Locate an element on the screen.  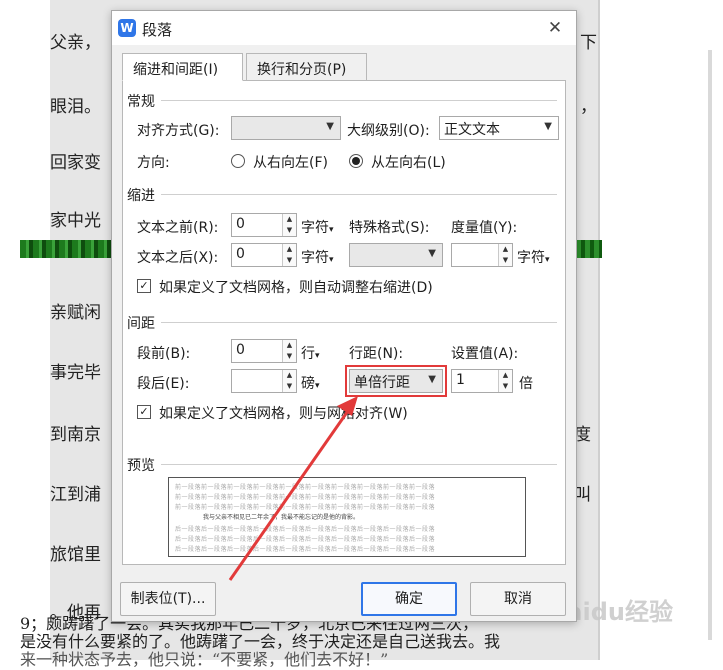
arrow-head is located at coordinates (347, 406).